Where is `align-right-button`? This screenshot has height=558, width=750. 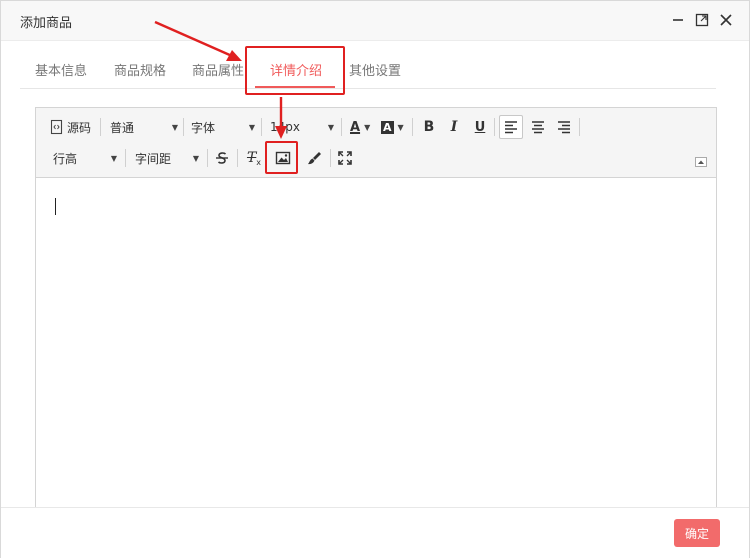 align-right-button is located at coordinates (564, 127).